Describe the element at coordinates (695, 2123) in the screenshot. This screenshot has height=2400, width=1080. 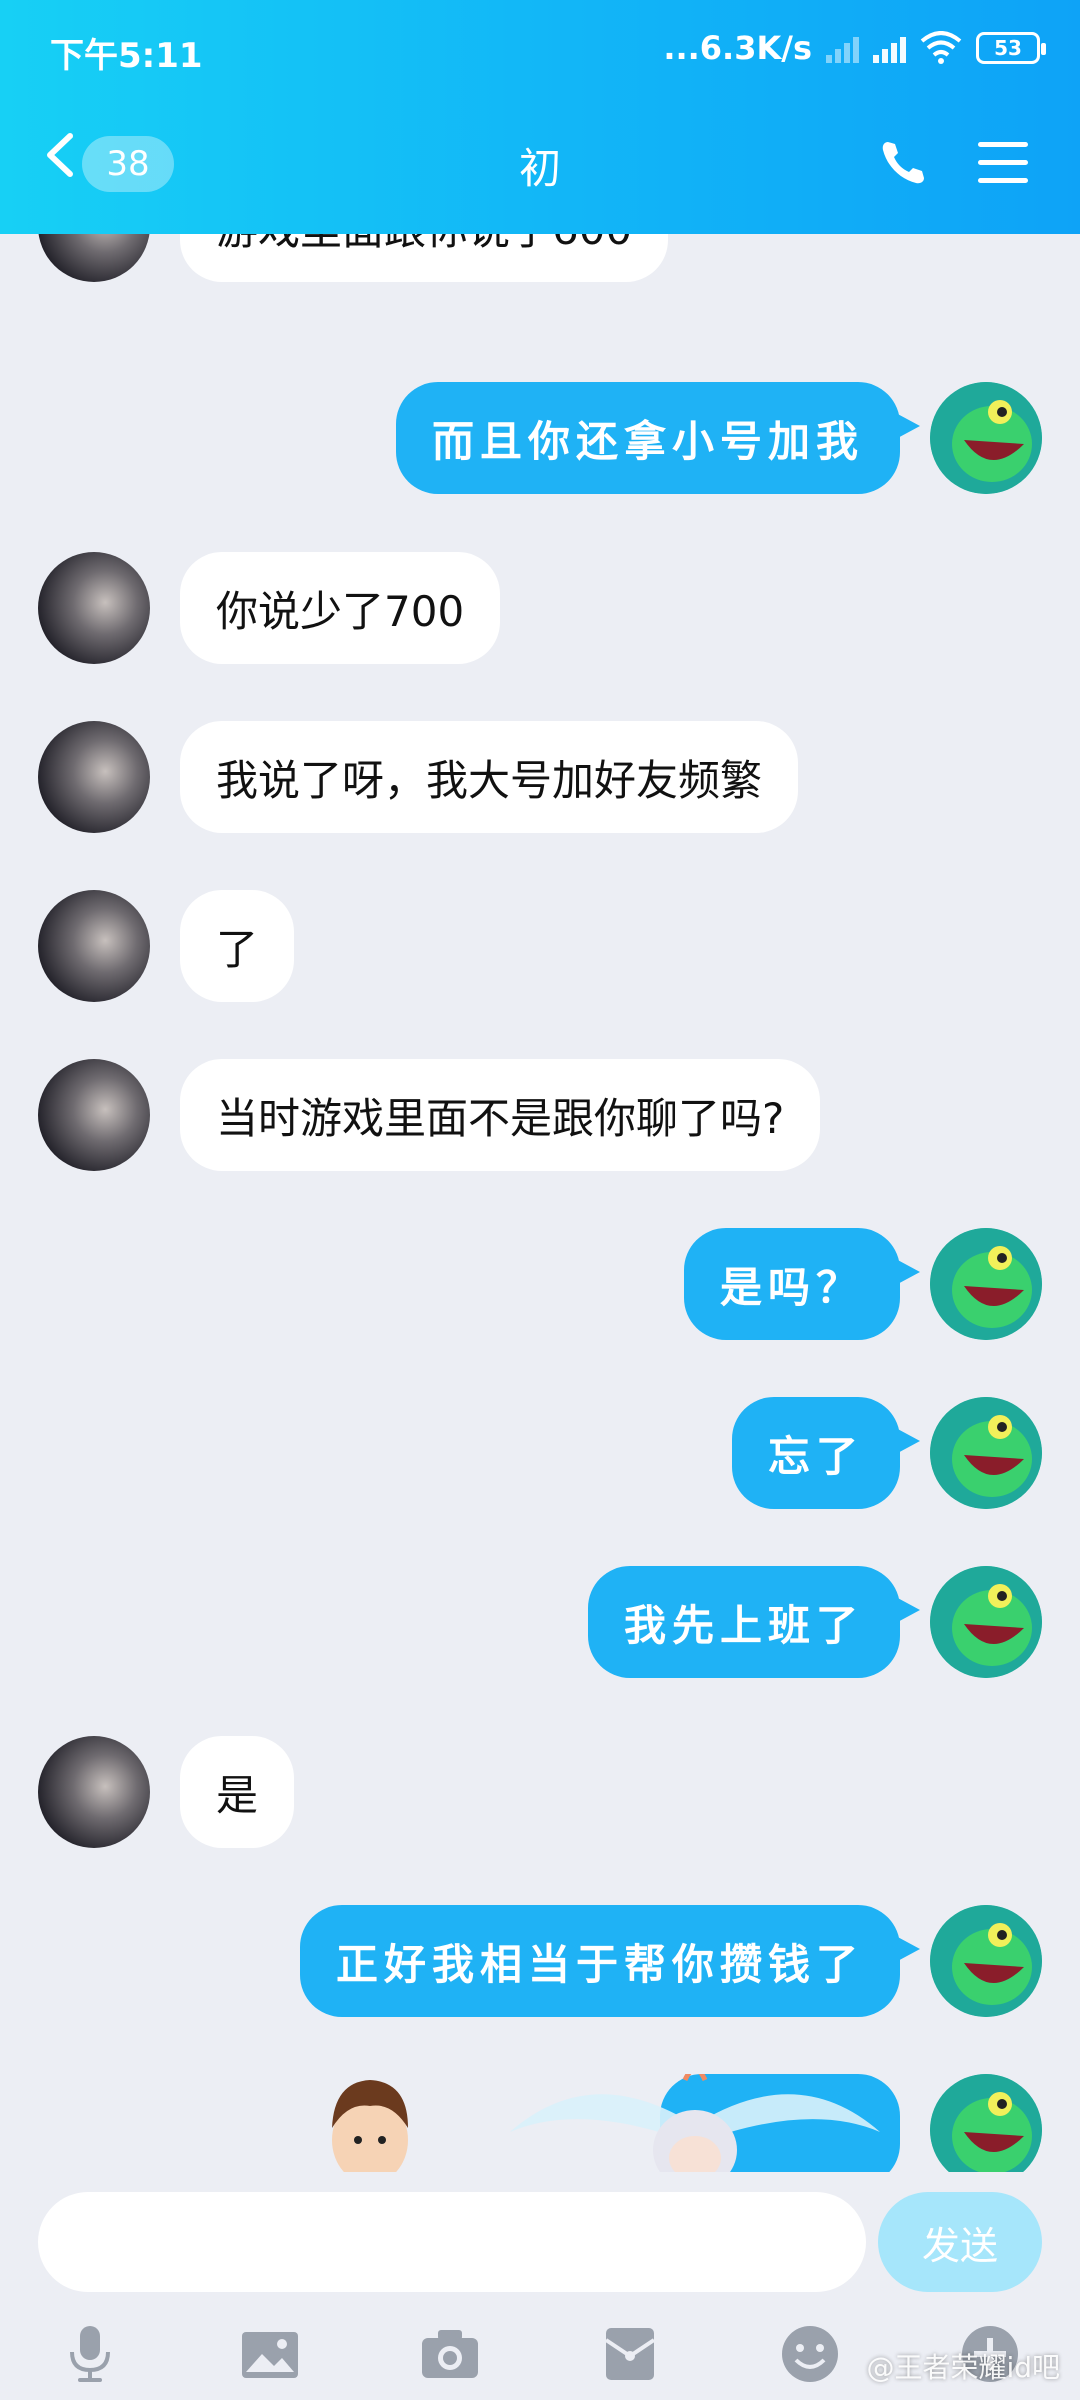
I see `angel-sticker-icon` at that location.